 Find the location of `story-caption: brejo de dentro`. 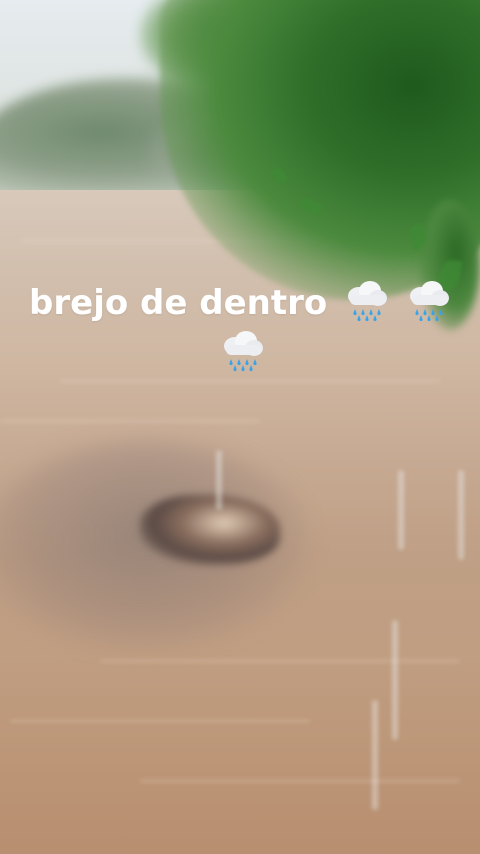

story-caption: brejo de dentro is located at coordinates (240, 328).